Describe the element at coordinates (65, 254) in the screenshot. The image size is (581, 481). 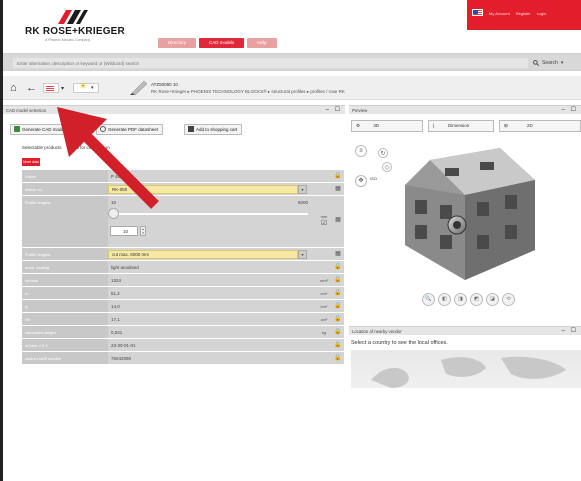
I see `param-label: Profile lengths` at that location.